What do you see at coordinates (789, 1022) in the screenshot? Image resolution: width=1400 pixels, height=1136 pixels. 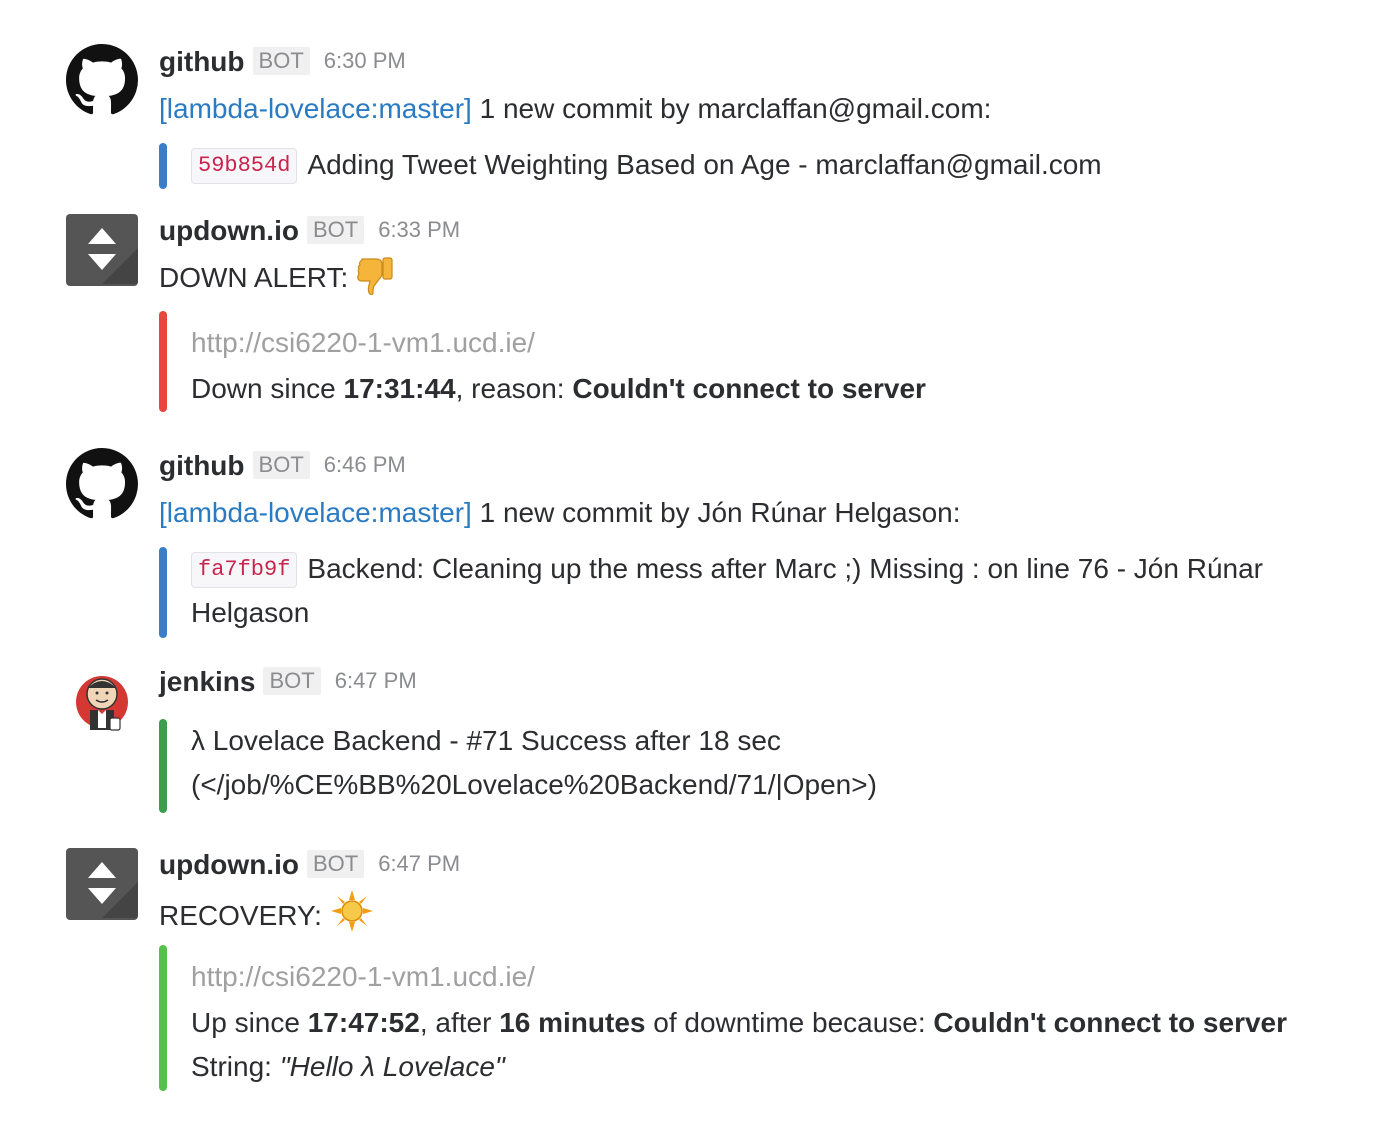 I see `up-mid2: of downtime because:` at bounding box center [789, 1022].